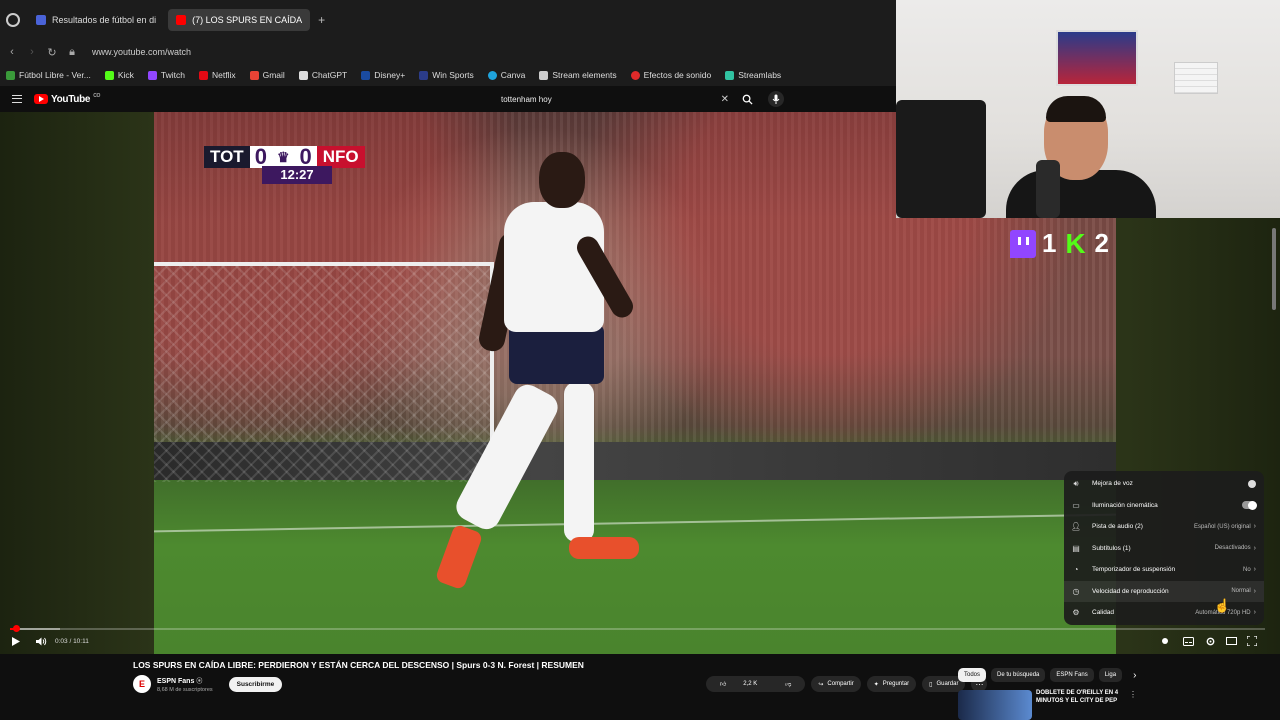 This screenshot has width=1280, height=720. Describe the element at coordinates (1164, 484) in the screenshot. I see `menu-item-voice-boost: 🔊︎ Mejora de voz` at that location.